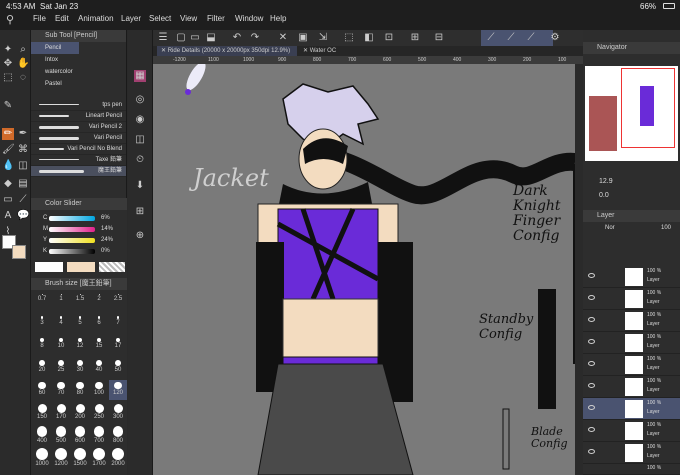 Image resolution: width=680 pixels, height=475 pixels. Describe the element at coordinates (42, 324) in the screenshot. I see `brush-size-option: 3` at that location.